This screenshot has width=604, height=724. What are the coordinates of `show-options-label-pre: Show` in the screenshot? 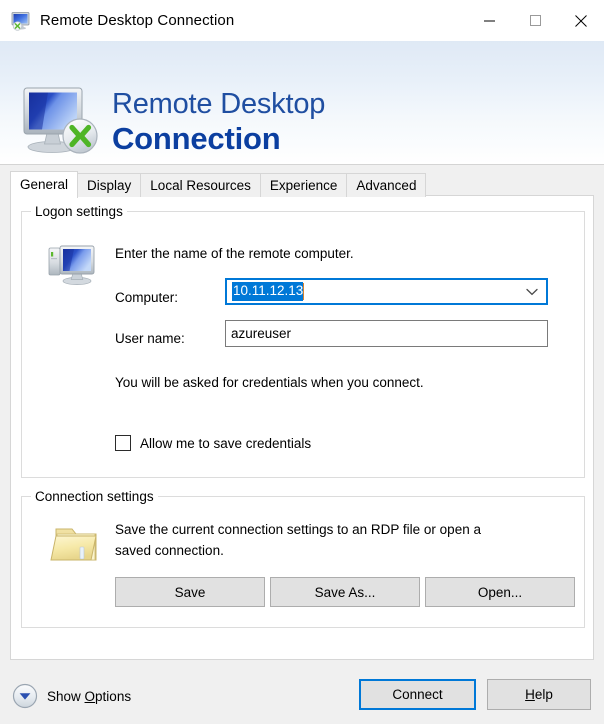 It's located at (66, 696).